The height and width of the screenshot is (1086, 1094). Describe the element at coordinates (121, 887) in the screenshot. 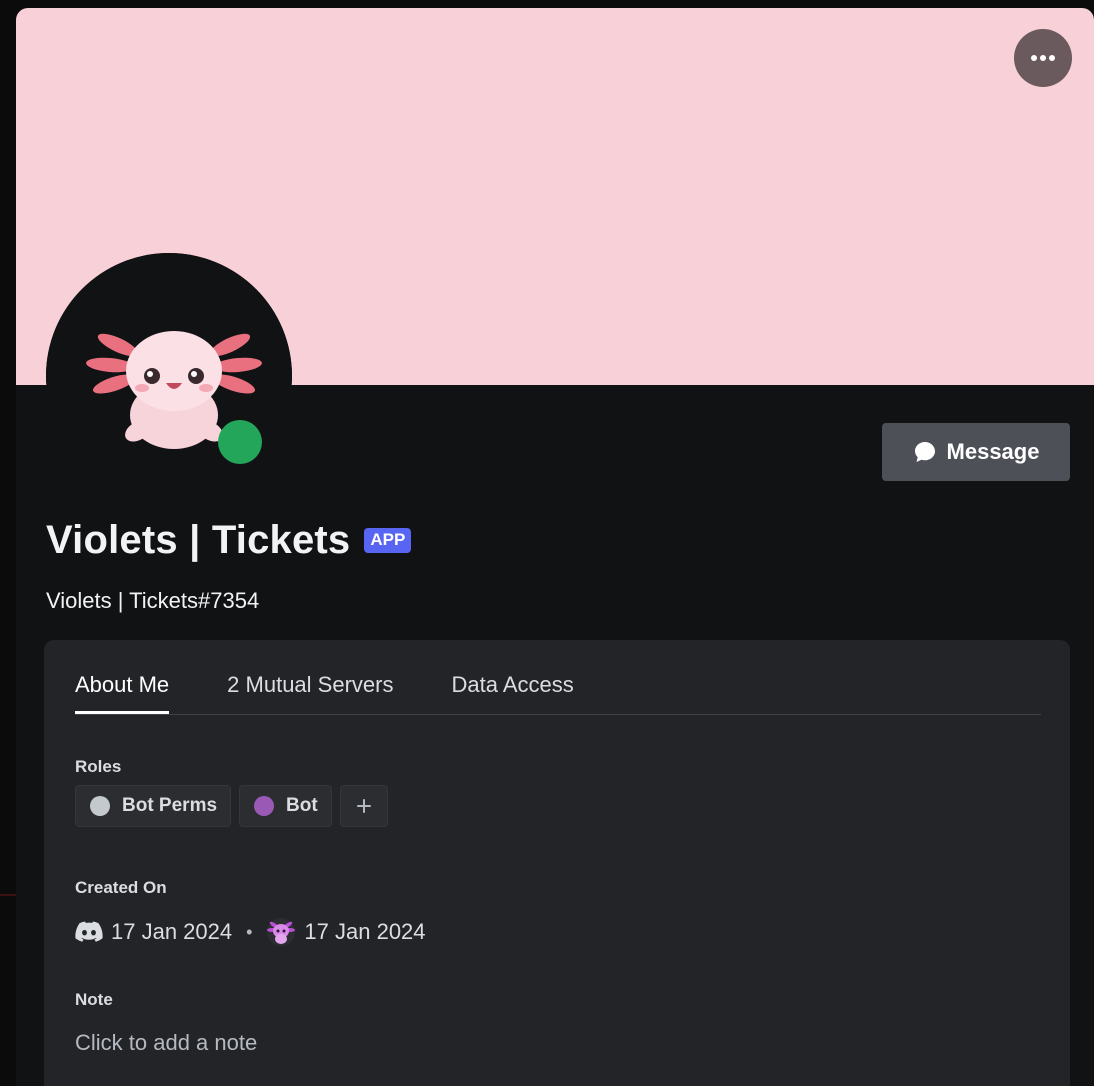

I see `created-on-heading: Created On` at that location.